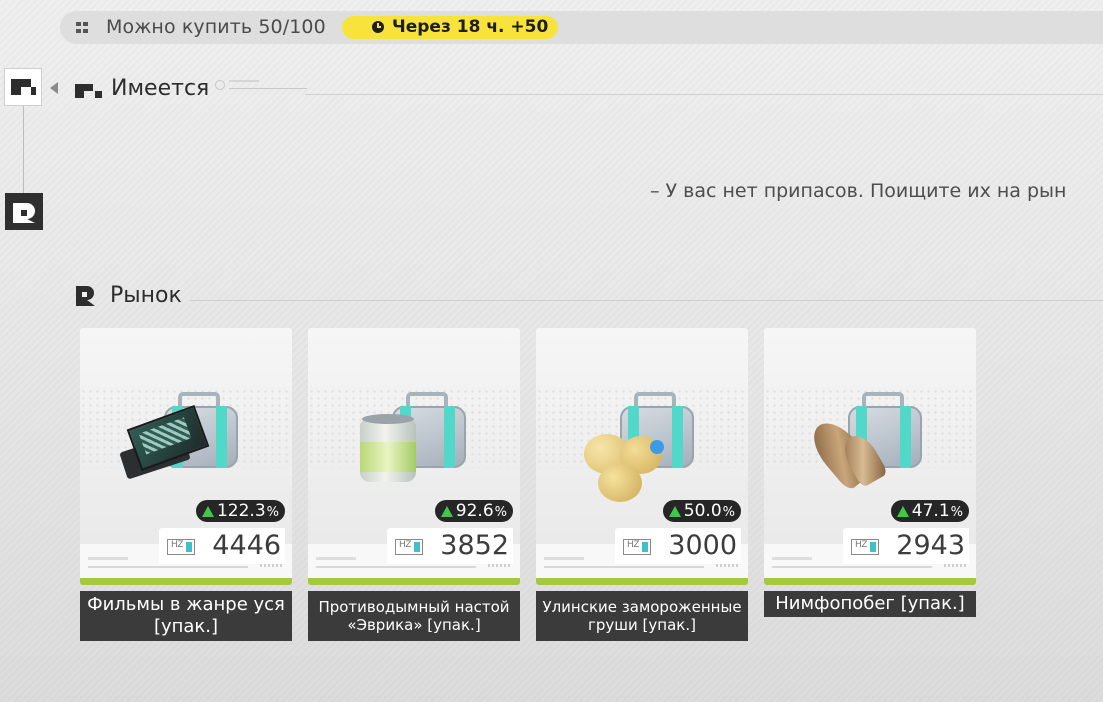  What do you see at coordinates (847, 450) in the screenshot?
I see `bamboo-shoot-icon` at bounding box center [847, 450].